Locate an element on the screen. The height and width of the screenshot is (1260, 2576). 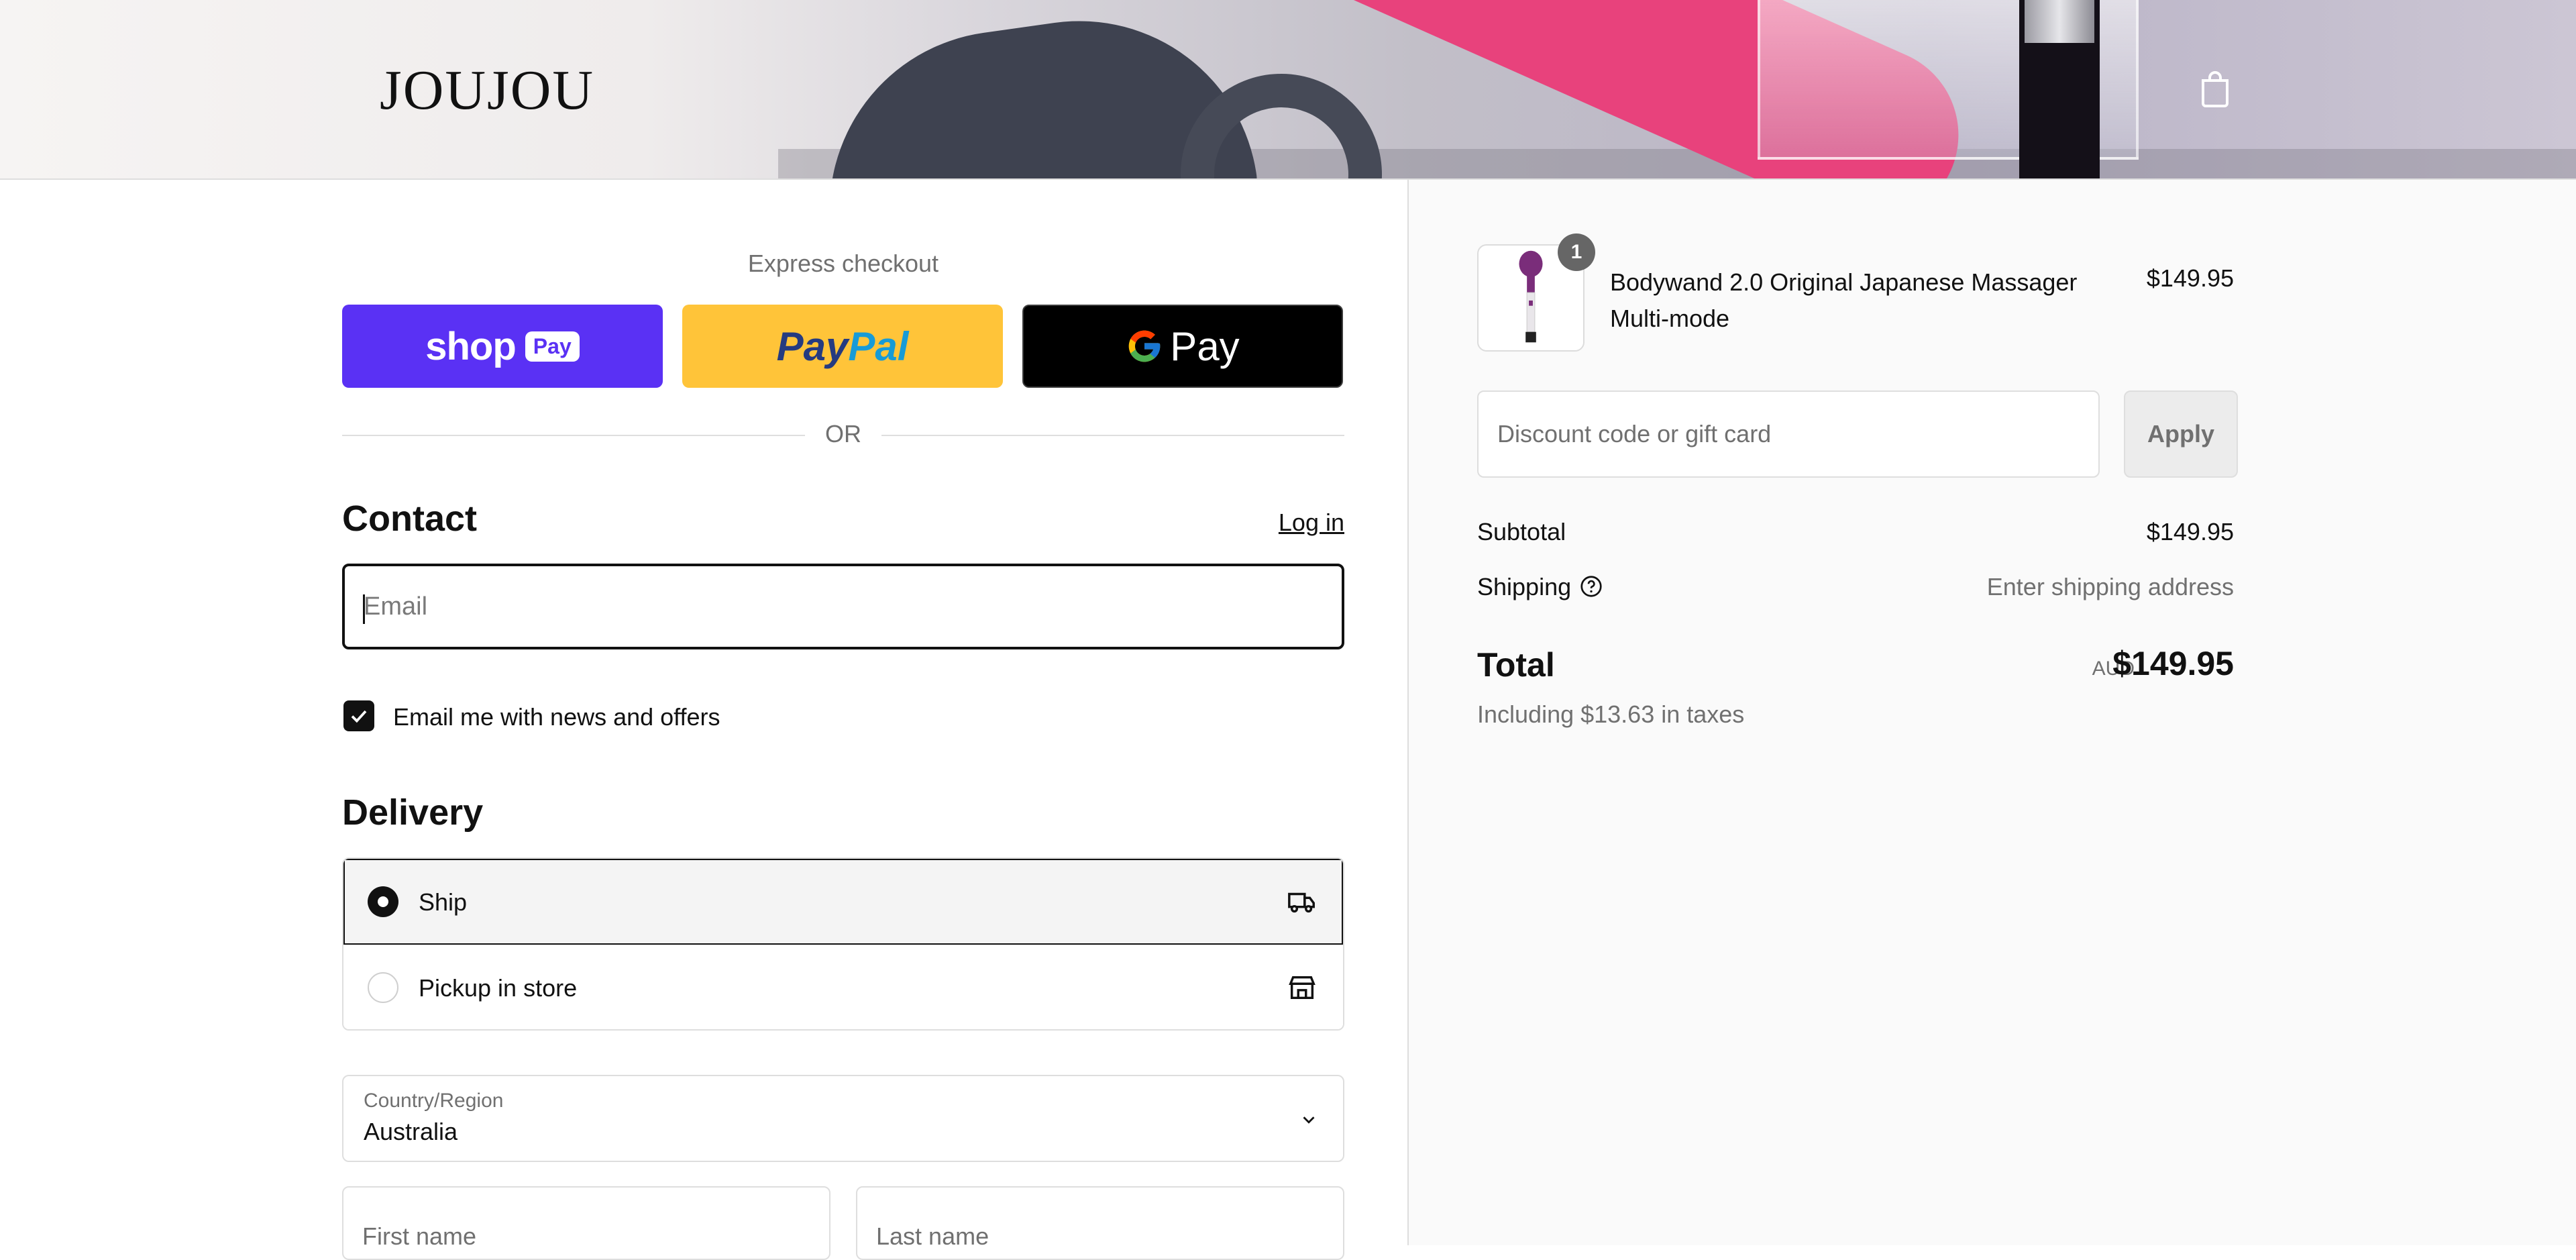
discount-code-input is located at coordinates (1788, 434).